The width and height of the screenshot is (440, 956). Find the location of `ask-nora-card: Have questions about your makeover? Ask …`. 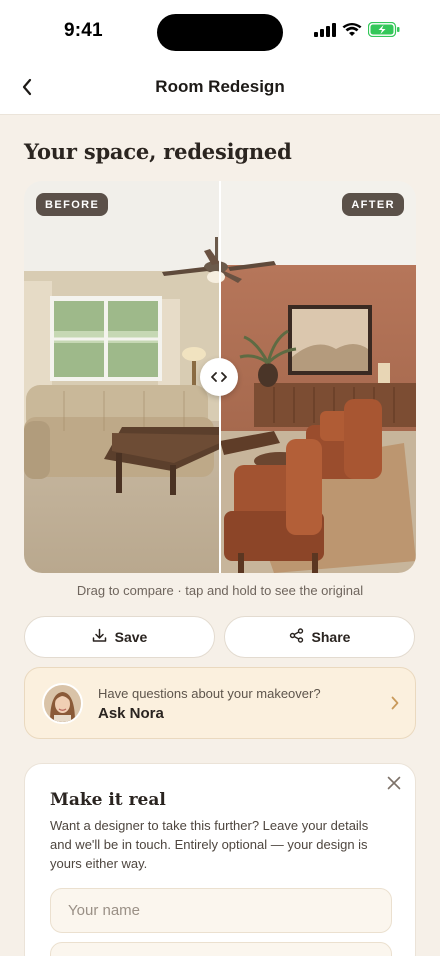

ask-nora-card: Have questions about your makeover? Ask … is located at coordinates (220, 703).